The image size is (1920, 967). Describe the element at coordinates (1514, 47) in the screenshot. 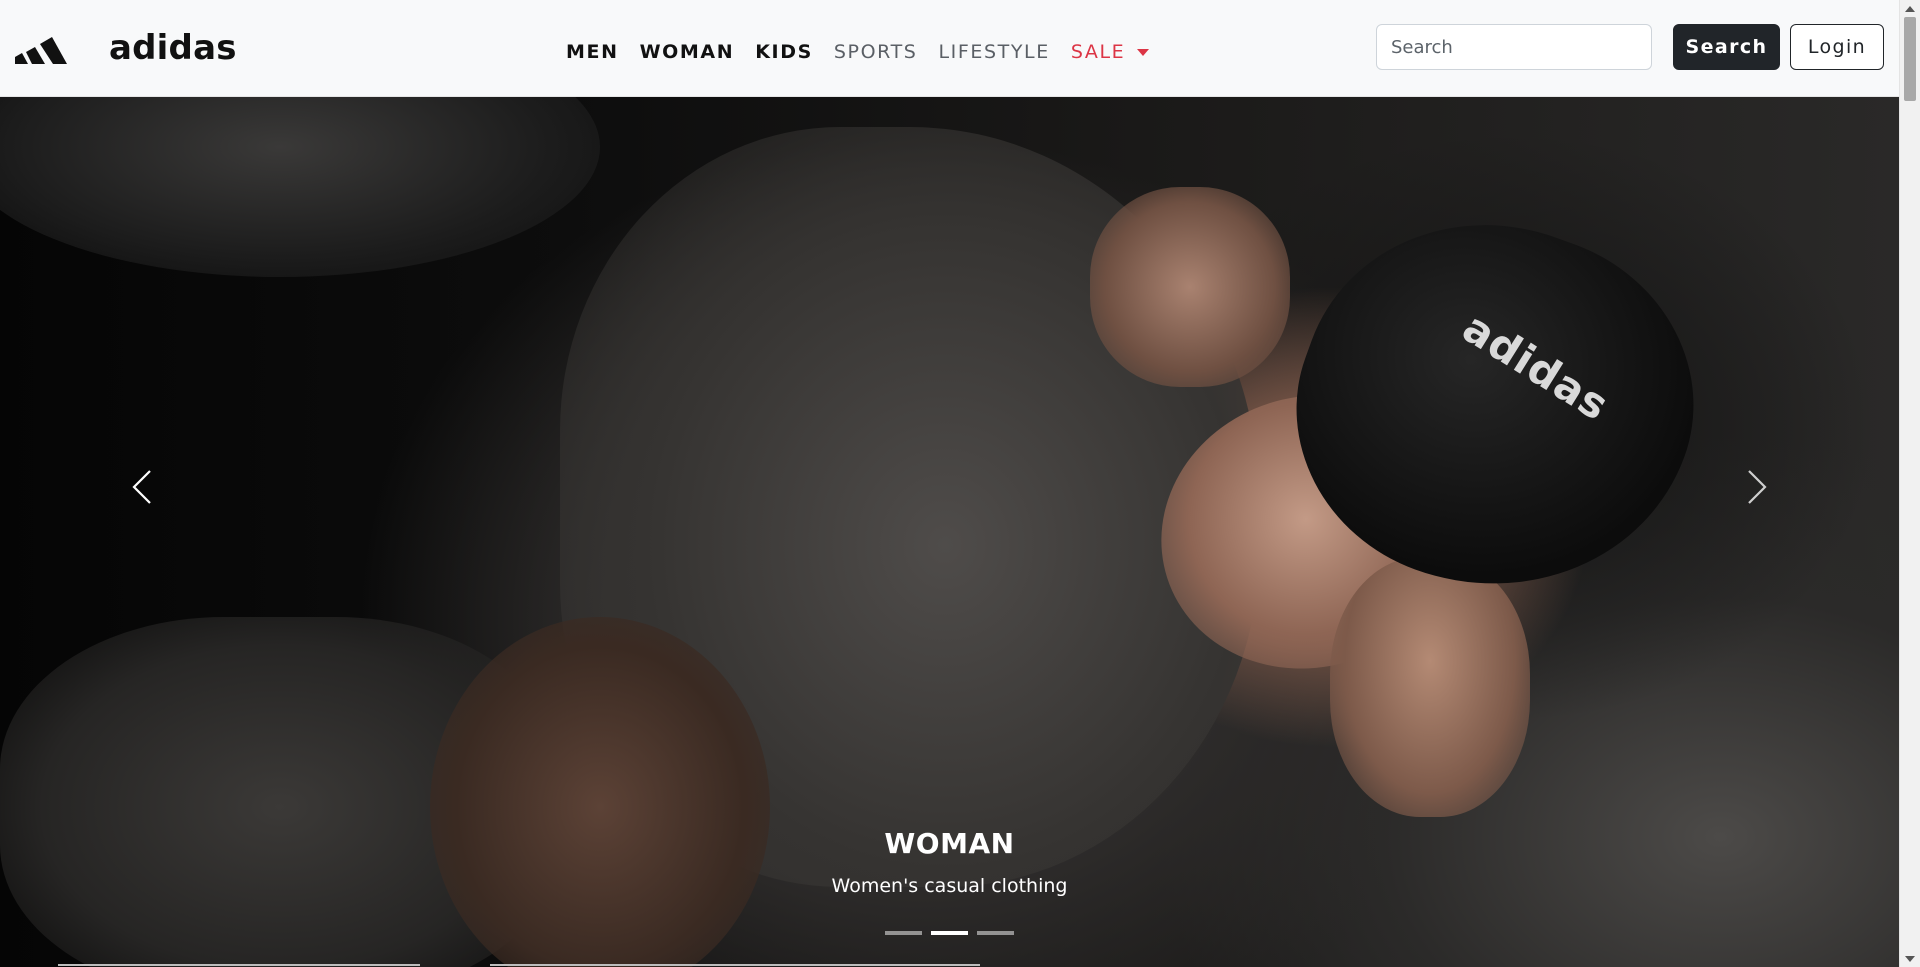

I see `search-input` at that location.